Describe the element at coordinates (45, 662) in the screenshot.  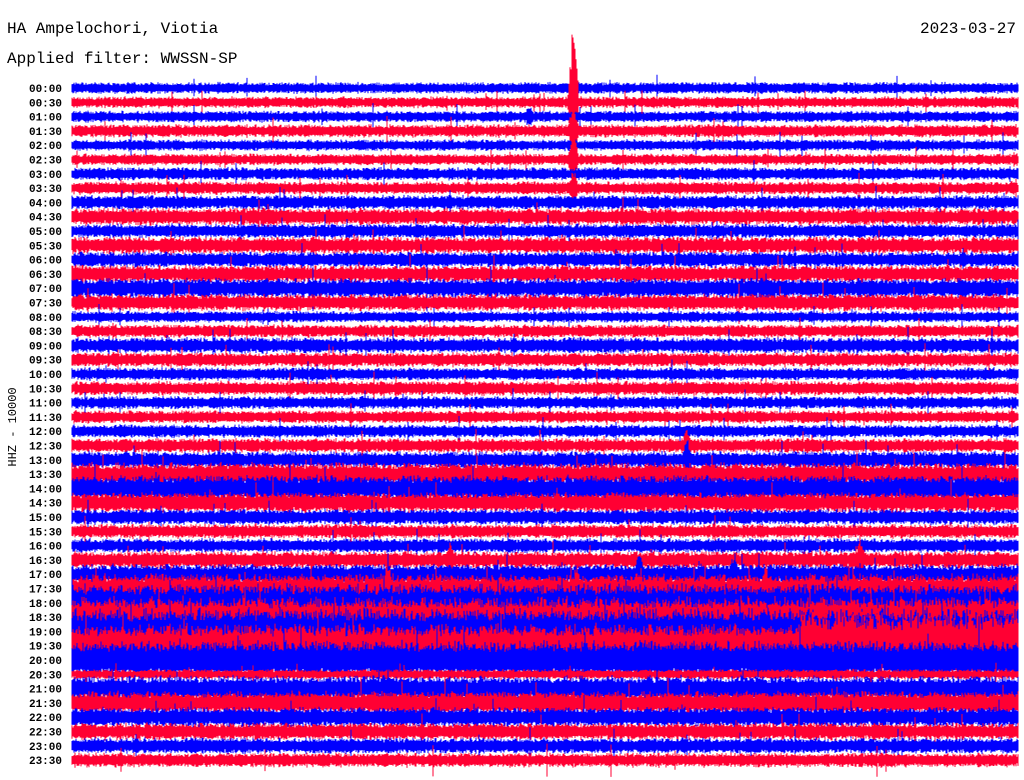
I see `time-tick-label: 20:00` at that location.